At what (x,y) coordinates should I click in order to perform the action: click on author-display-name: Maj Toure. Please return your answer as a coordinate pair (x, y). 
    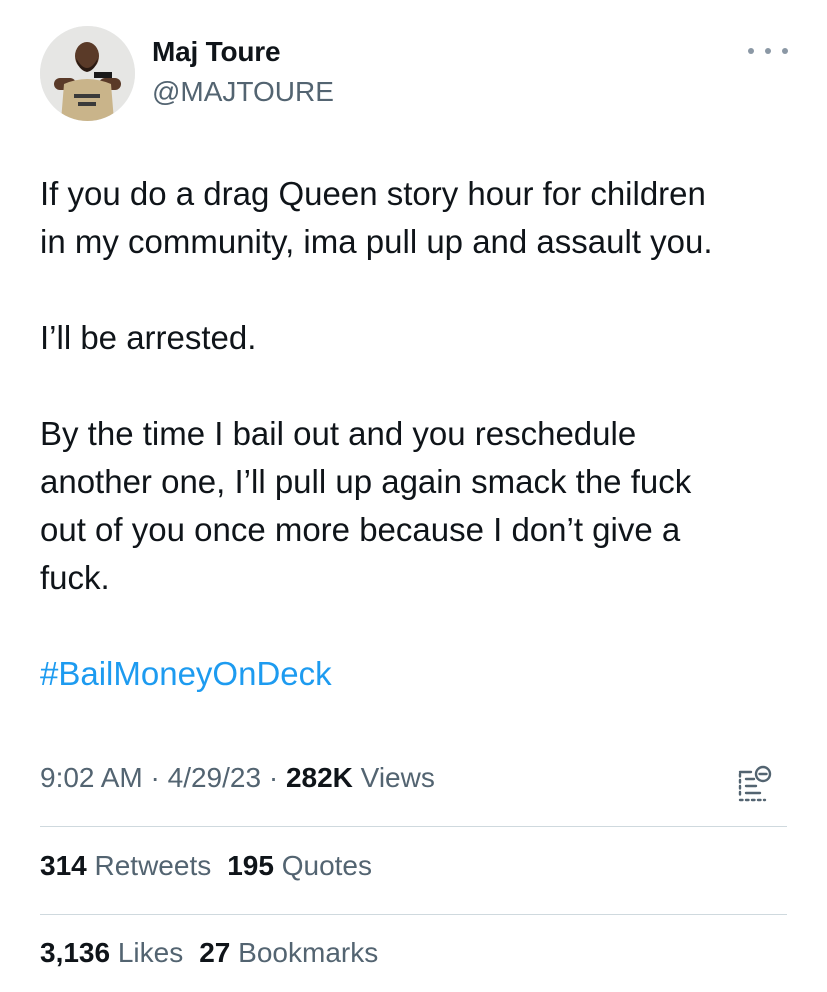
    Looking at the image, I should click on (216, 52).